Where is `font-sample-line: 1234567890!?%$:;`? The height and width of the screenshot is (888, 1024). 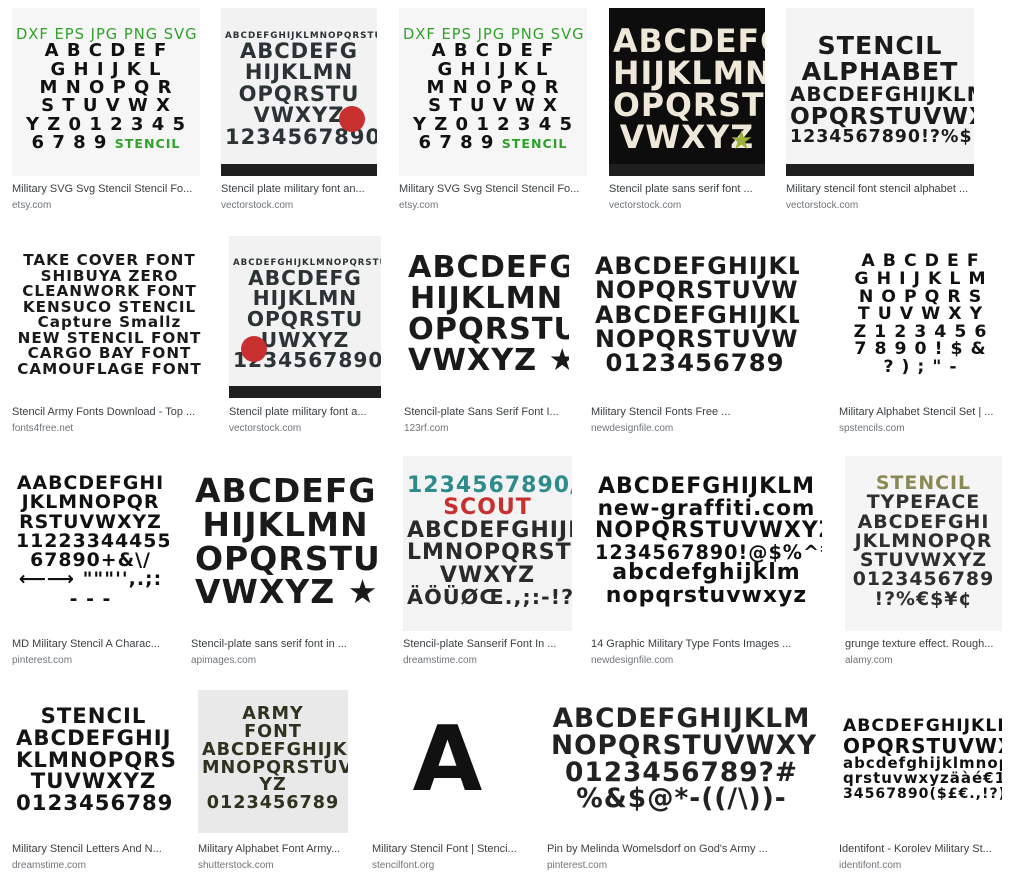 font-sample-line: 1234567890!?%$:; is located at coordinates (882, 136).